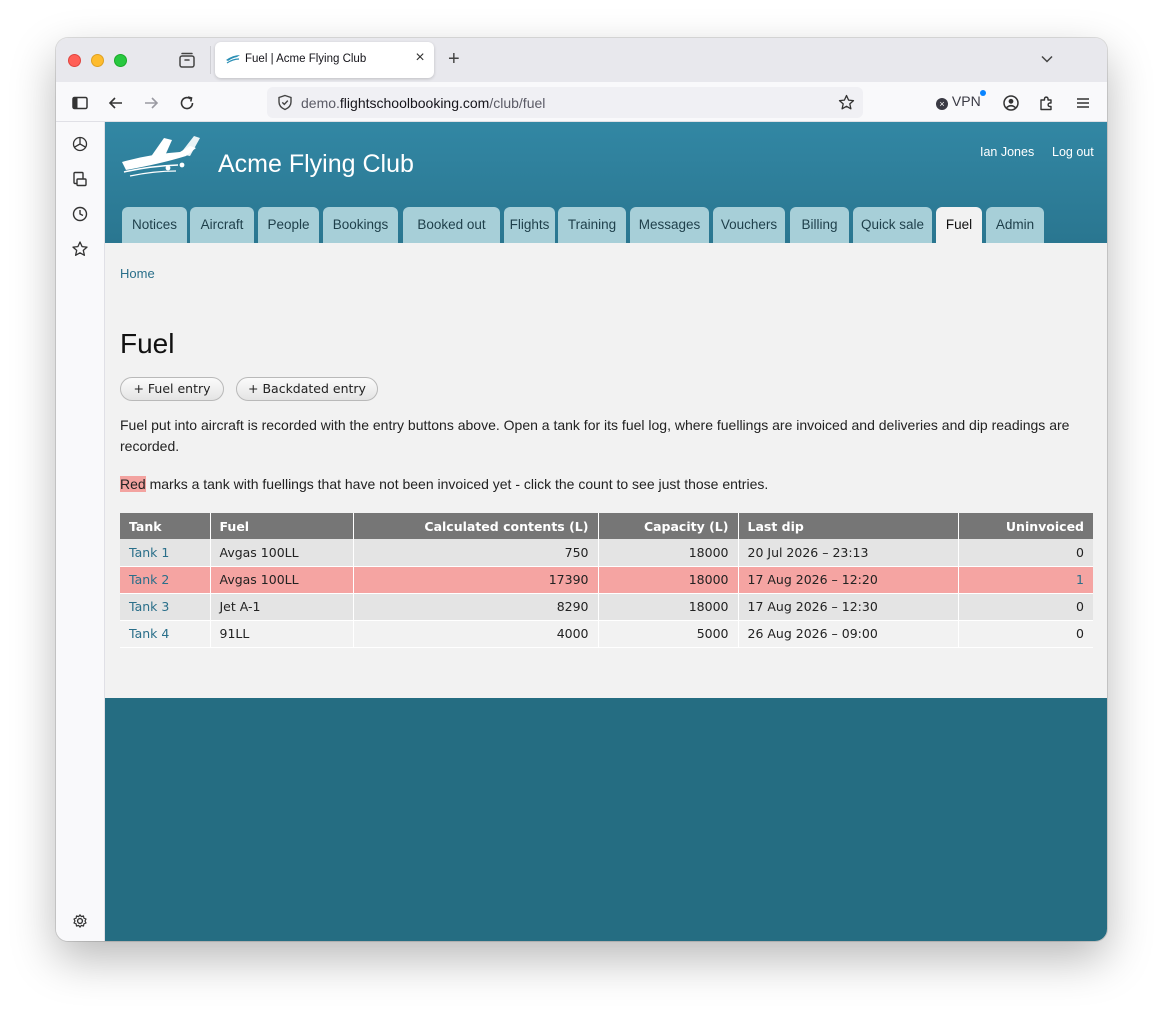 This screenshot has width=1163, height=1016. Describe the element at coordinates (161, 155) in the screenshot. I see `airplane-logo-icon` at that location.